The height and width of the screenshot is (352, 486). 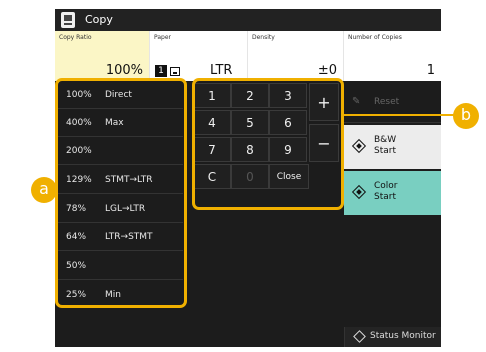 What do you see at coordinates (175, 71) in the screenshot?
I see `paper-tray-icon` at bounding box center [175, 71].